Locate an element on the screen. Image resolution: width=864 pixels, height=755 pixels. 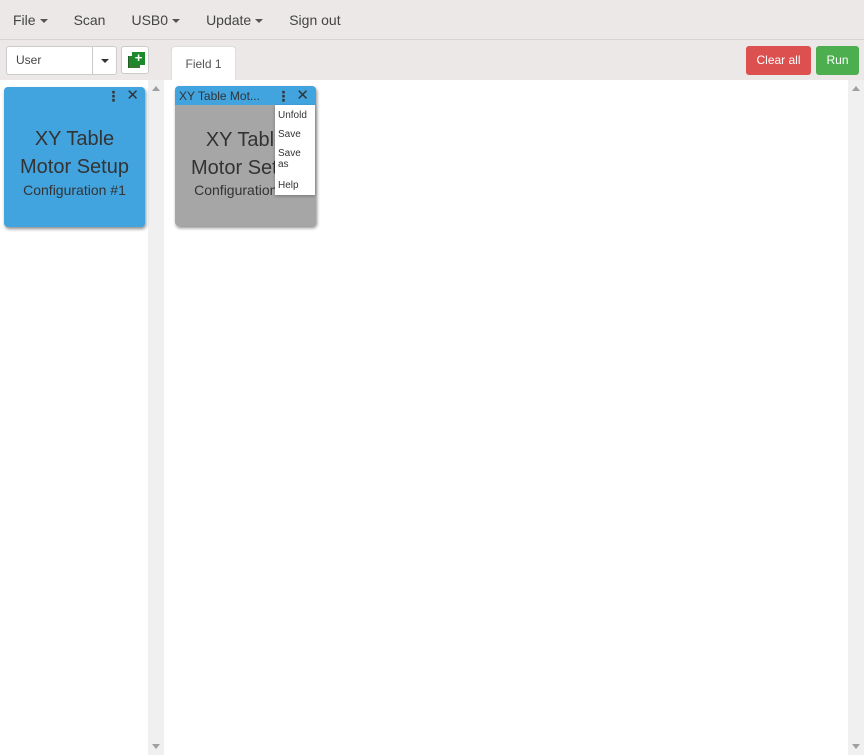
menu-update: Update is located at coordinates (235, 19).